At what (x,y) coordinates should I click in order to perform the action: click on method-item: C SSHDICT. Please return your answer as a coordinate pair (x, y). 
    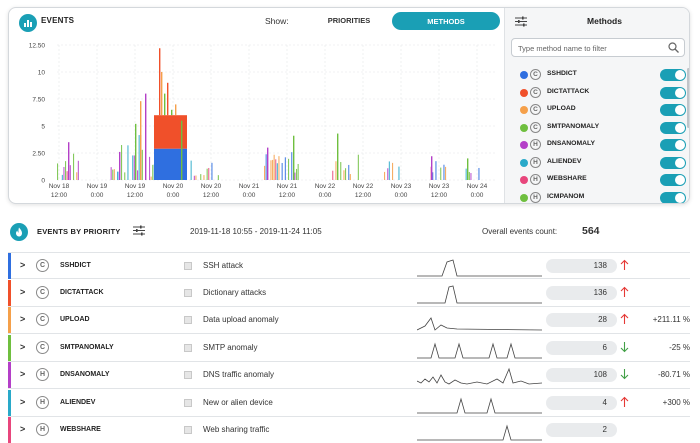
    Looking at the image, I should click on (597, 75).